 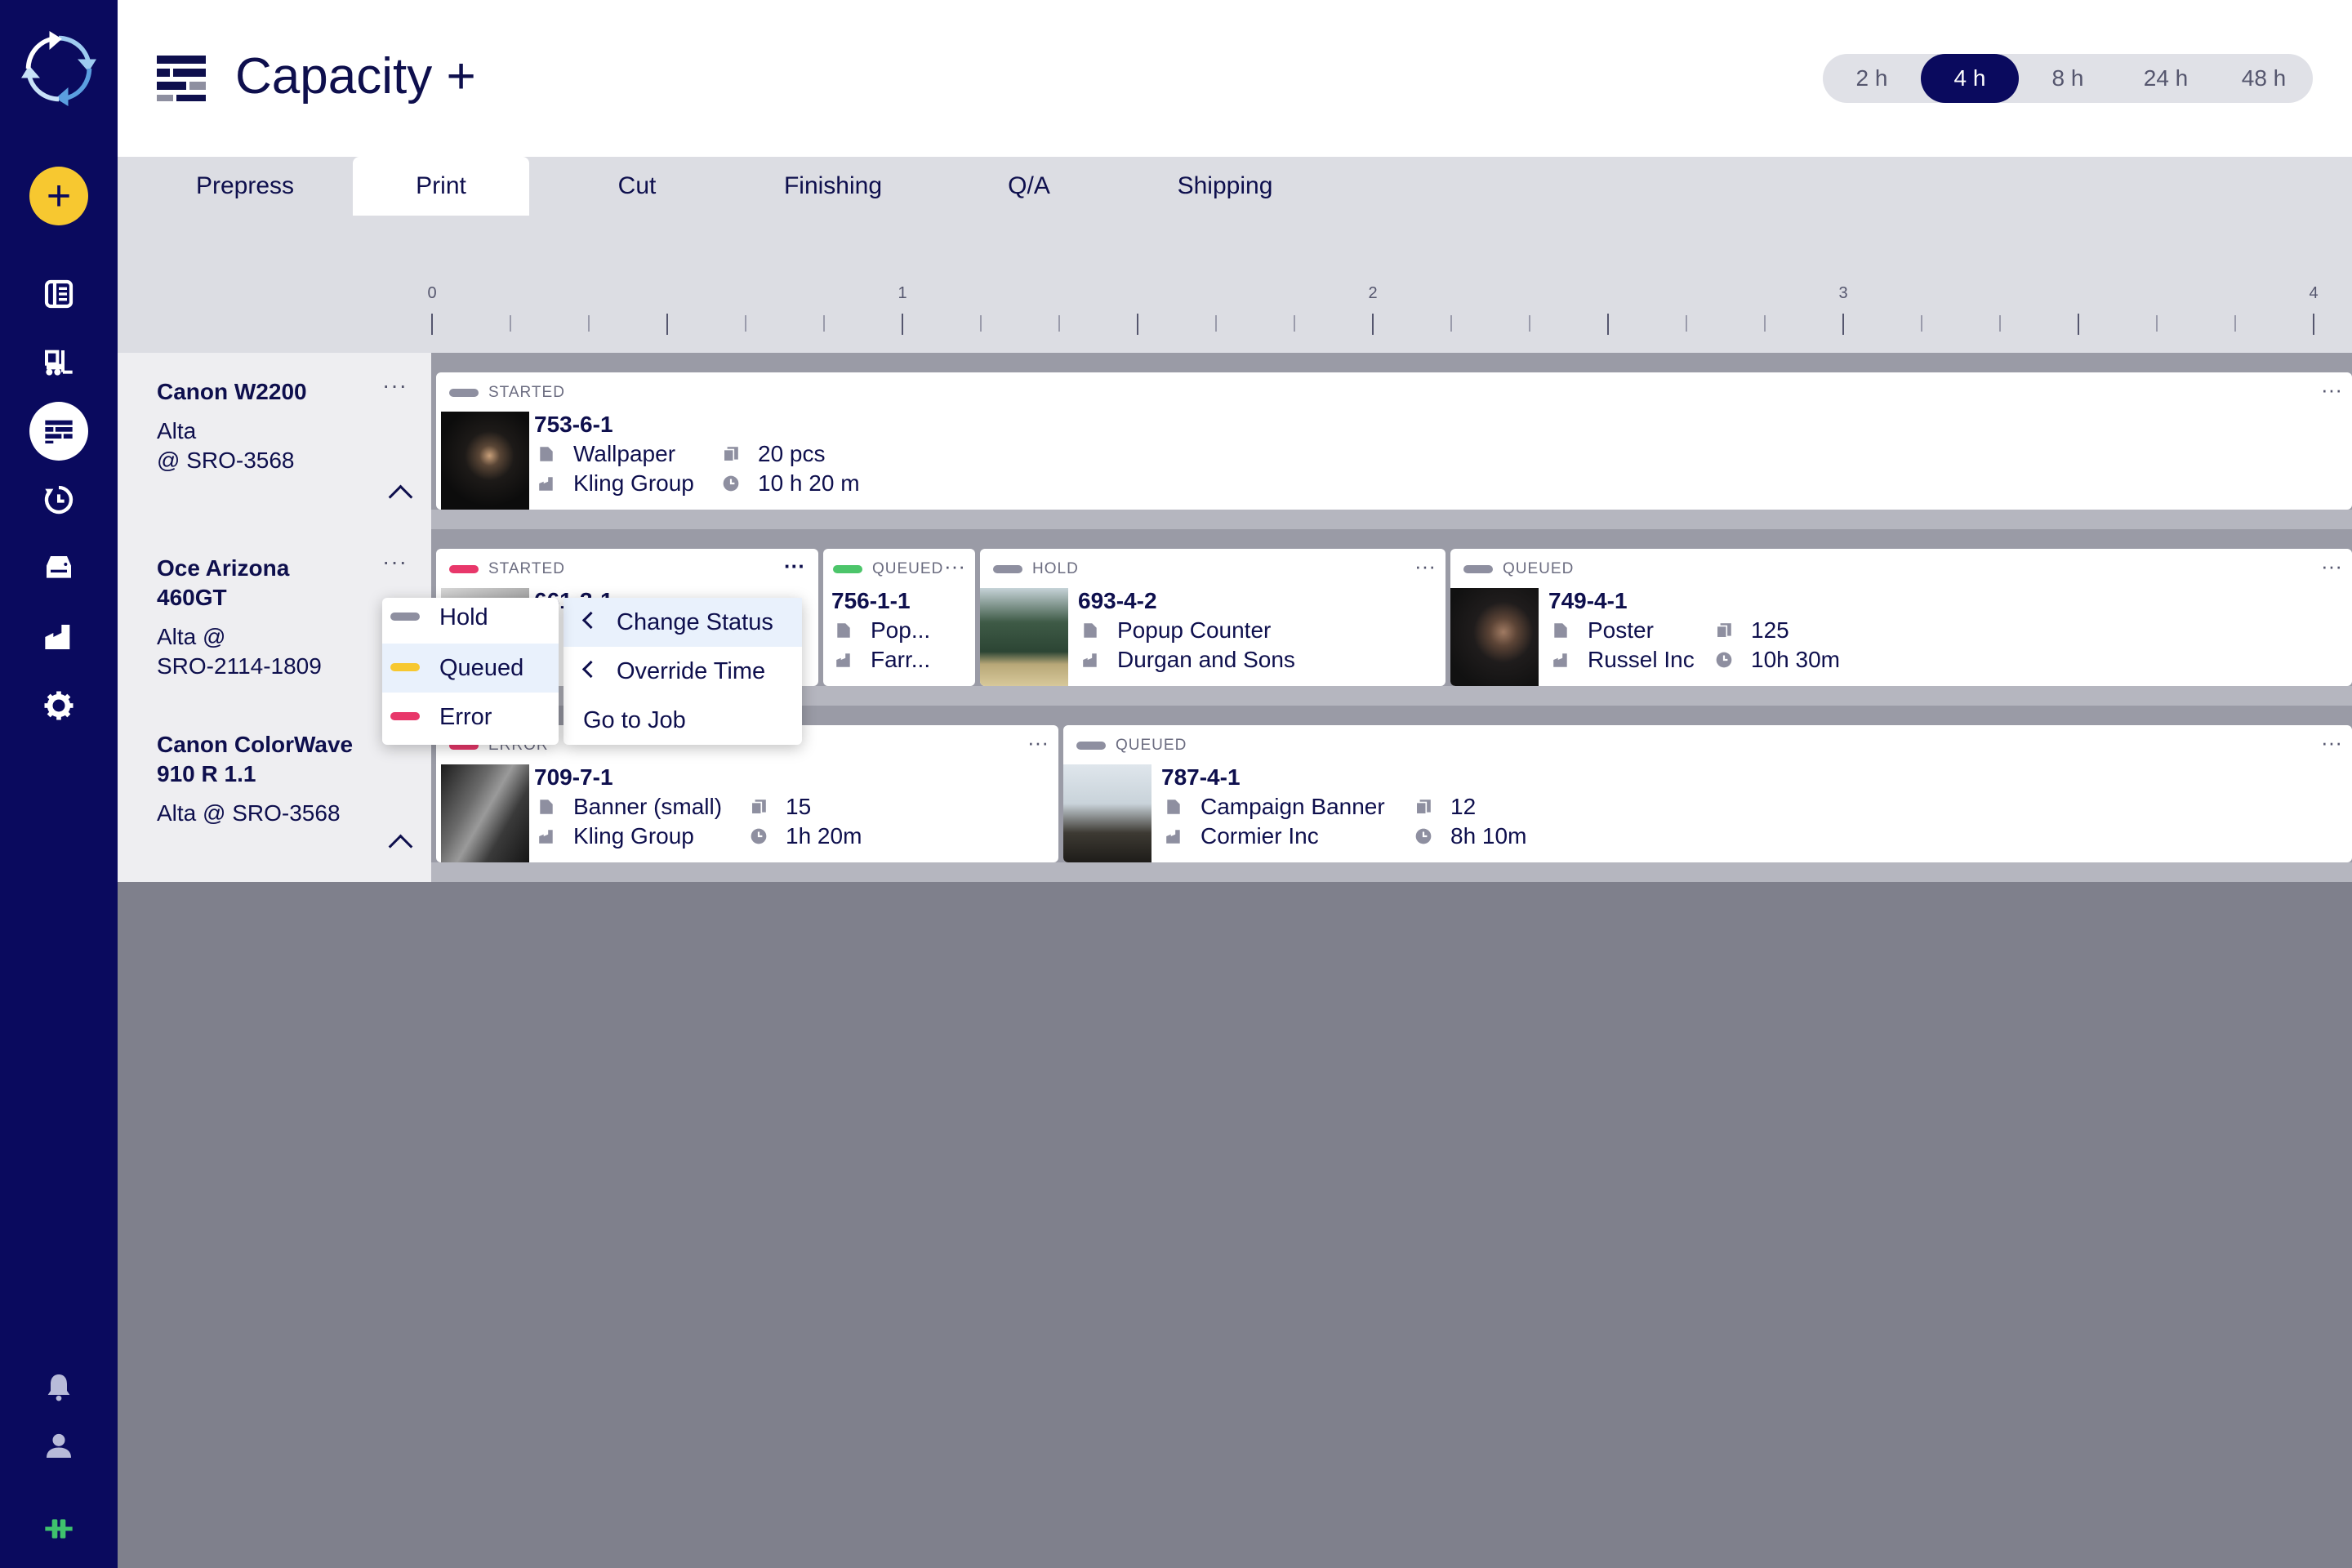 What do you see at coordinates (683, 671) in the screenshot?
I see `menu-override-time: Override Time` at bounding box center [683, 671].